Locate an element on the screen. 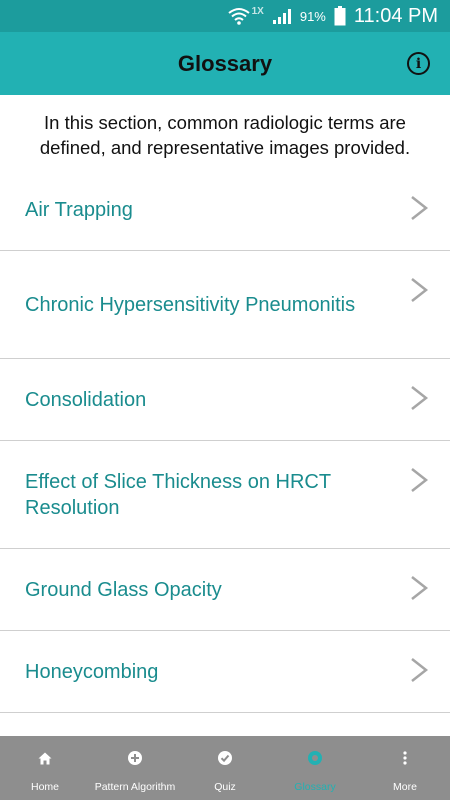 The image size is (450, 800). home-icon is located at coordinates (45, 758).